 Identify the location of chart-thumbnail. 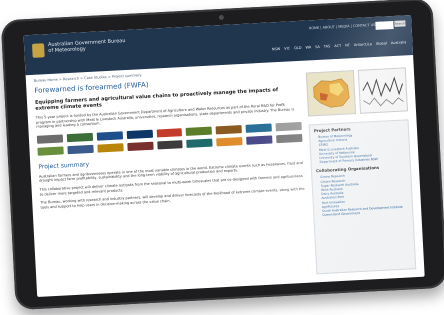
(383, 90).